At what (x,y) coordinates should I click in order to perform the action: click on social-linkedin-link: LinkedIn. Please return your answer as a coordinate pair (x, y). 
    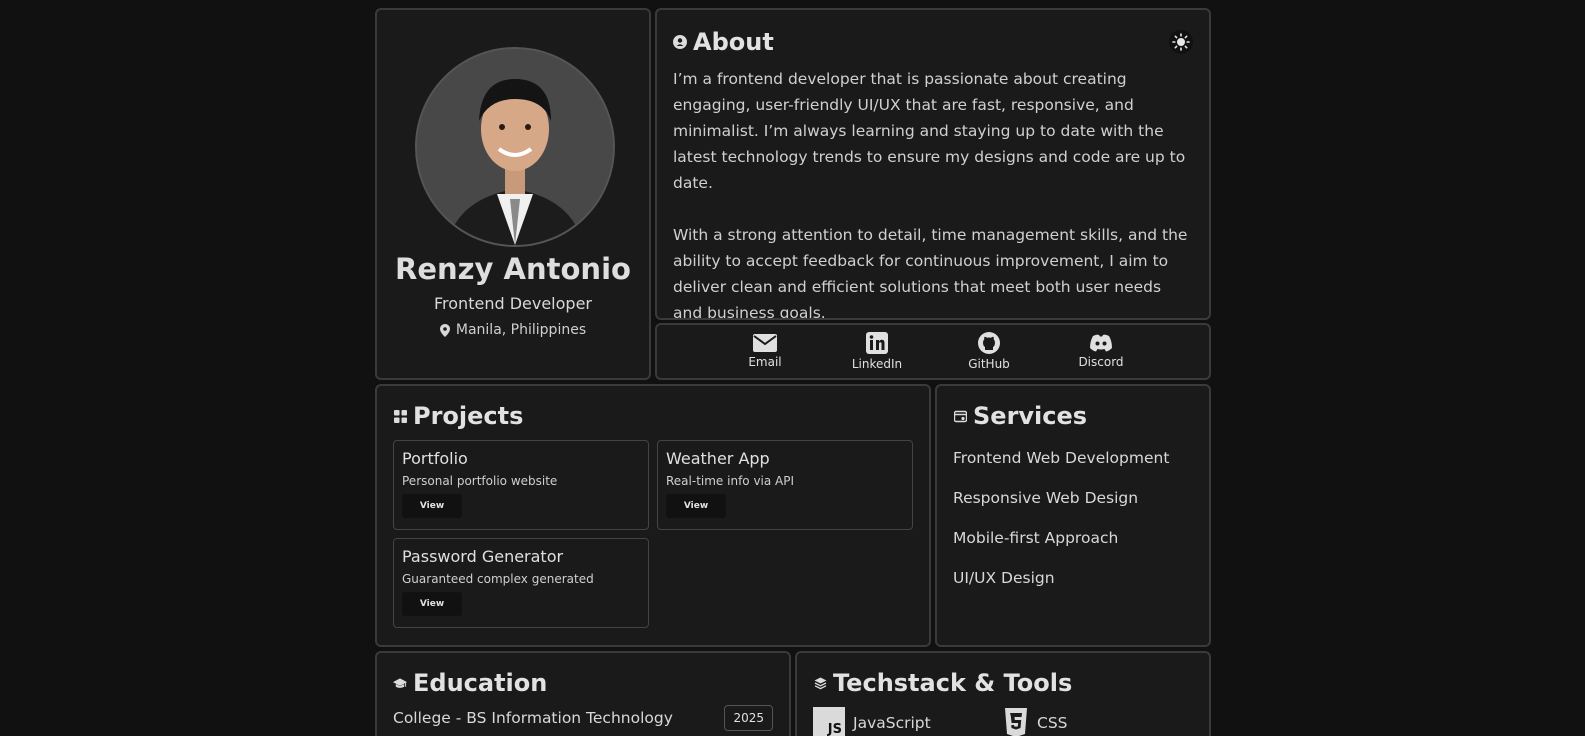
    Looking at the image, I should click on (877, 351).